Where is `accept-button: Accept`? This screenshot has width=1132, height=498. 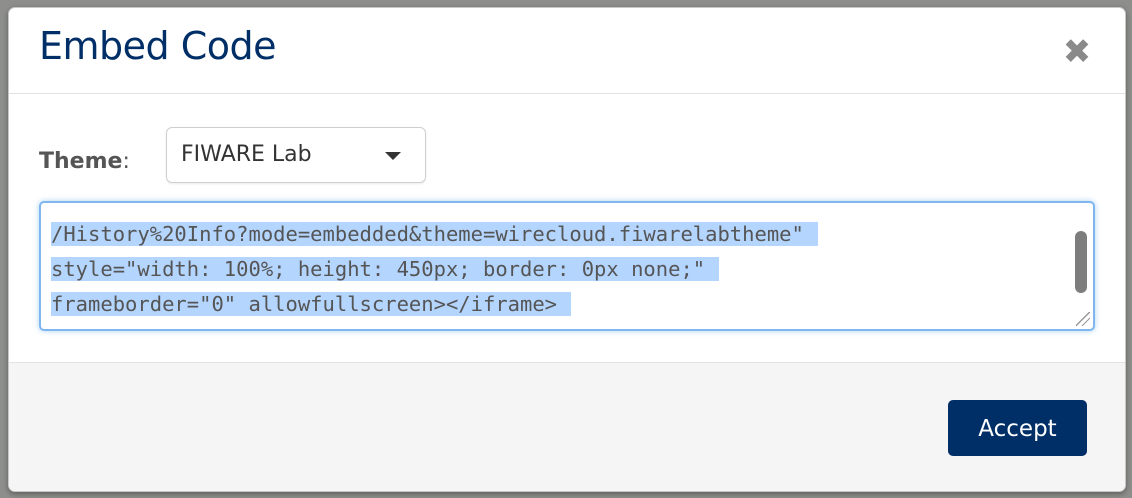
accept-button: Accept is located at coordinates (1017, 428).